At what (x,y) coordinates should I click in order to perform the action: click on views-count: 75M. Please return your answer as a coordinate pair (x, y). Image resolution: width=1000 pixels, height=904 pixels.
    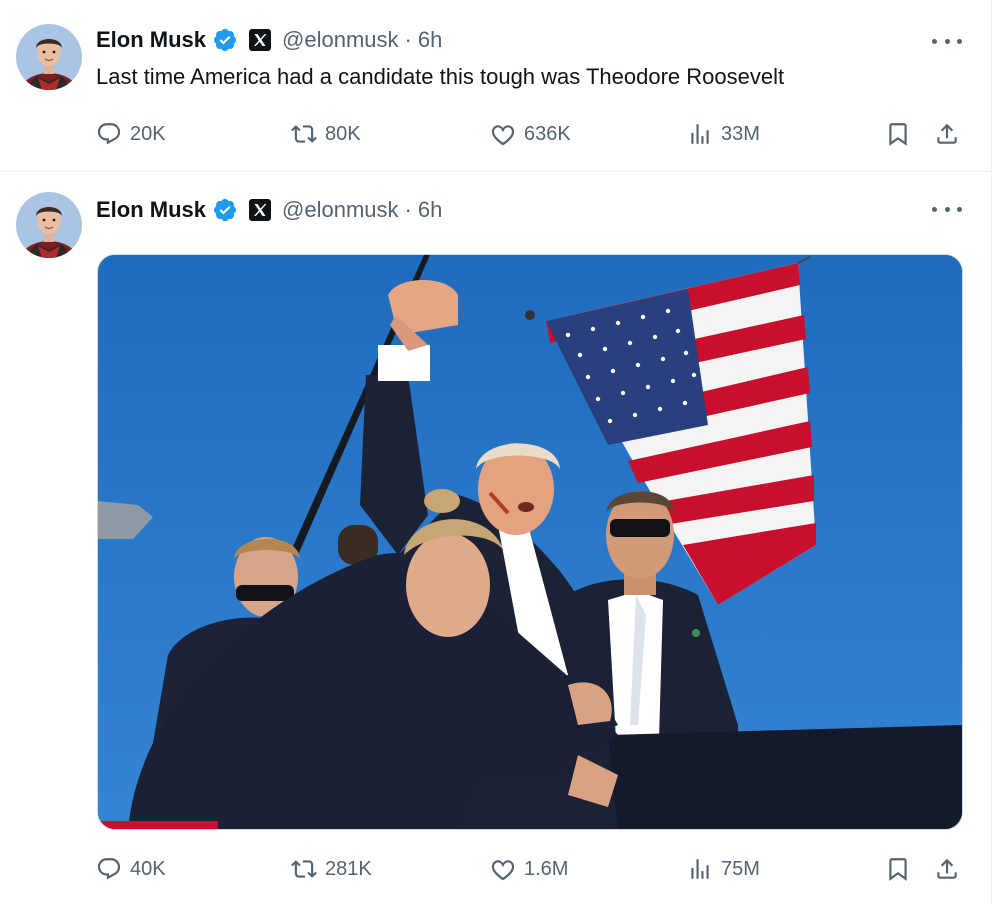
    Looking at the image, I should click on (740, 868).